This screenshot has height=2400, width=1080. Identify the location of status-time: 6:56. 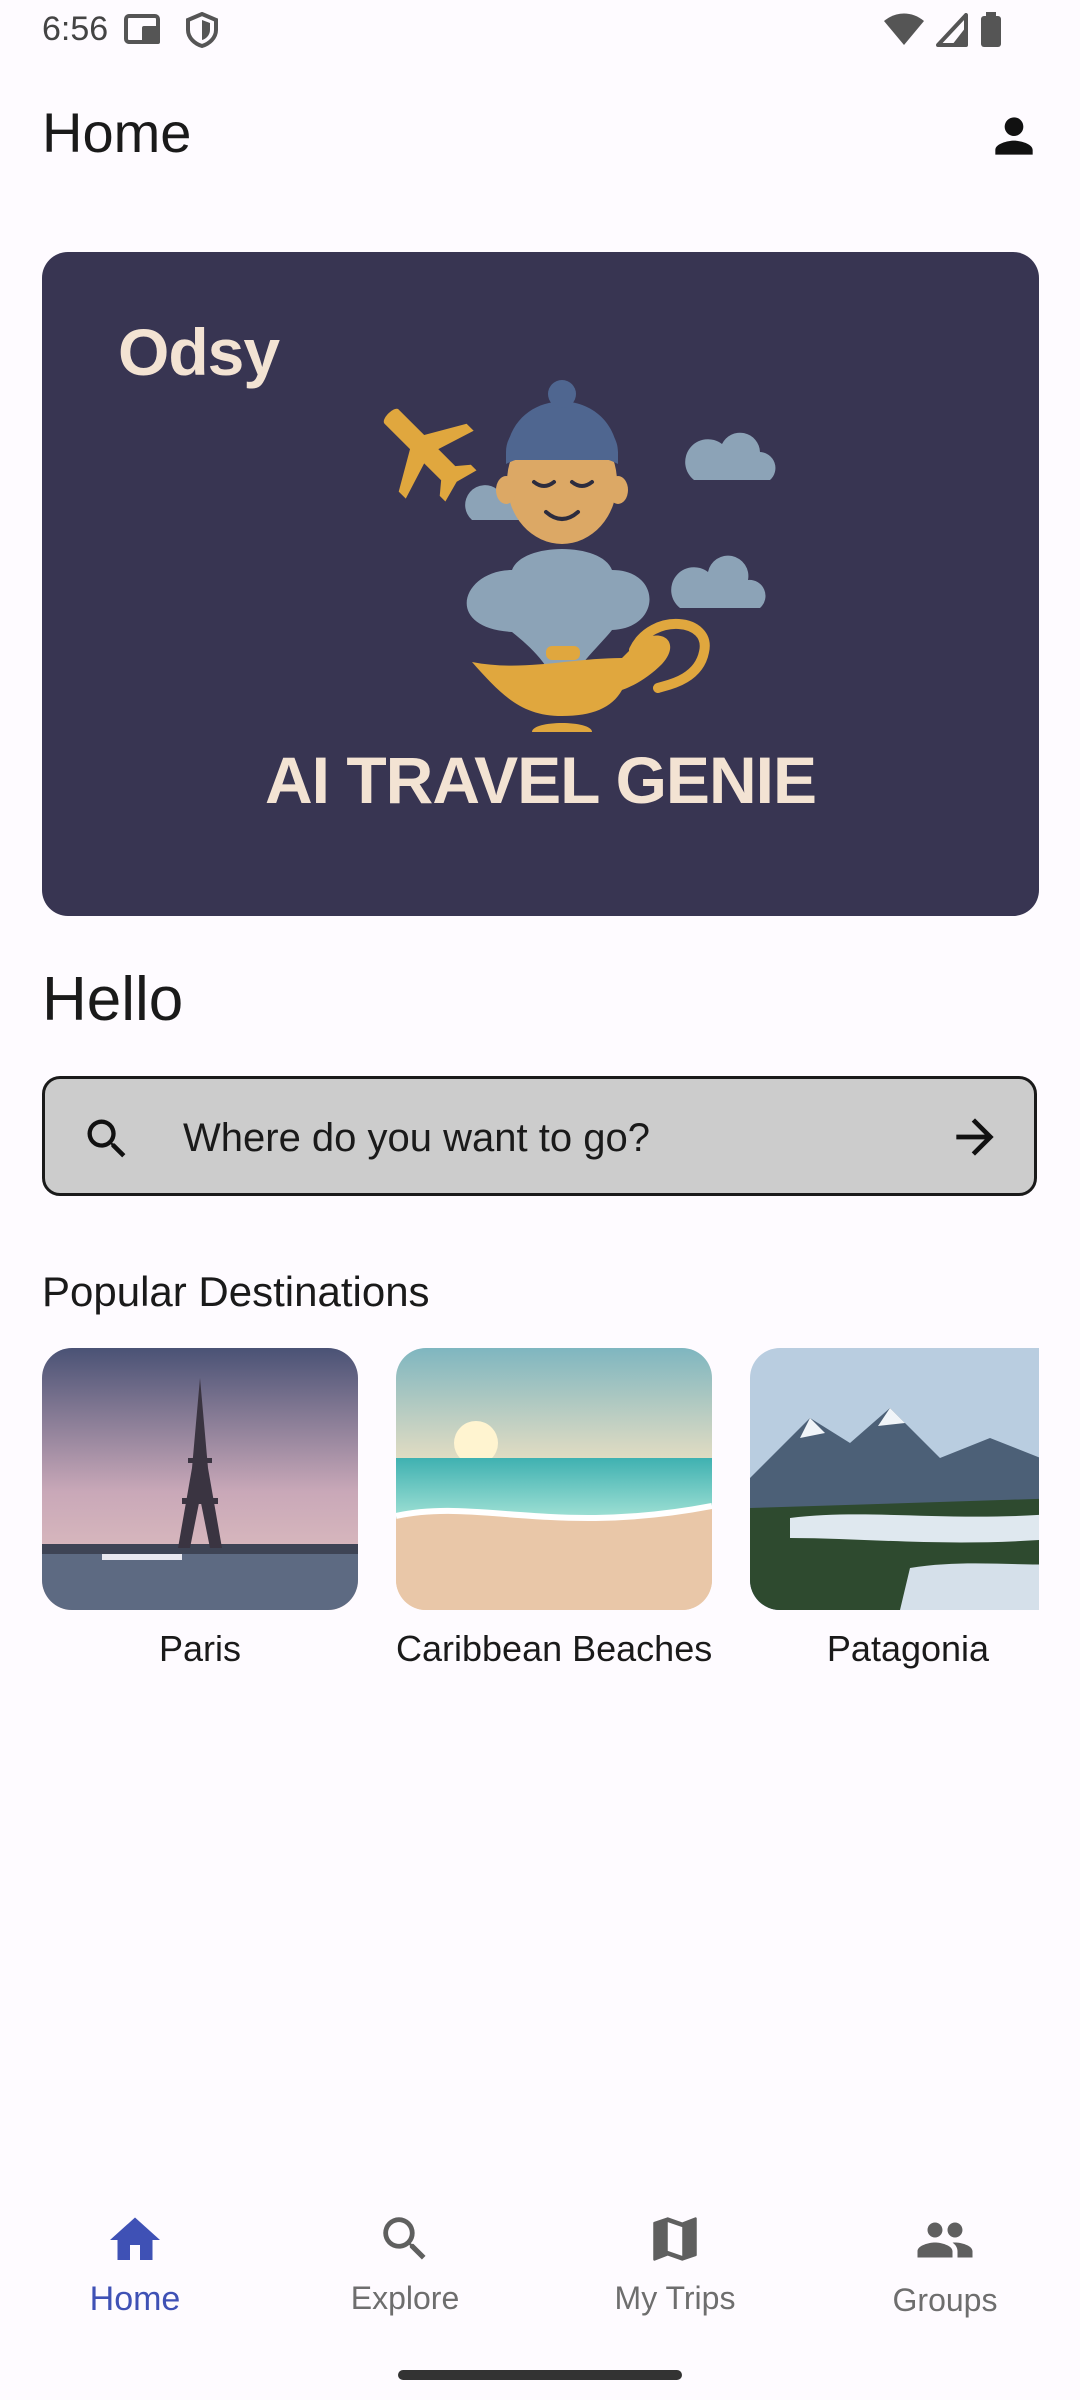
(75, 29).